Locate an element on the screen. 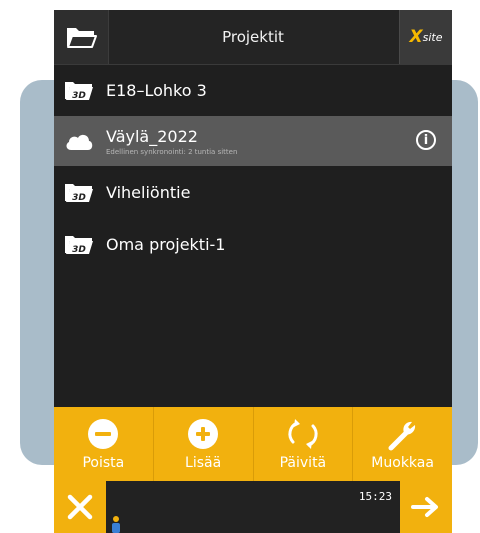 The height and width of the screenshot is (533, 480). project-name: Oma projekti-1 is located at coordinates (166, 244).